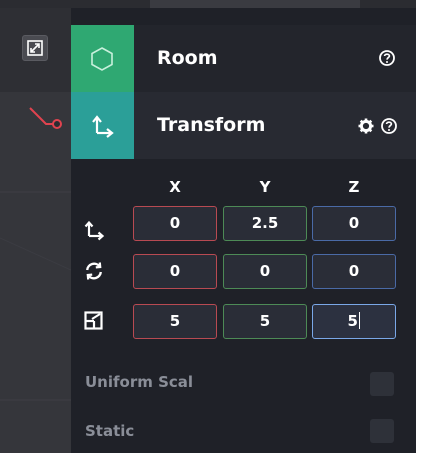 The height and width of the screenshot is (453, 431). What do you see at coordinates (175, 187) in the screenshot?
I see `axis-header-x: X` at bounding box center [175, 187].